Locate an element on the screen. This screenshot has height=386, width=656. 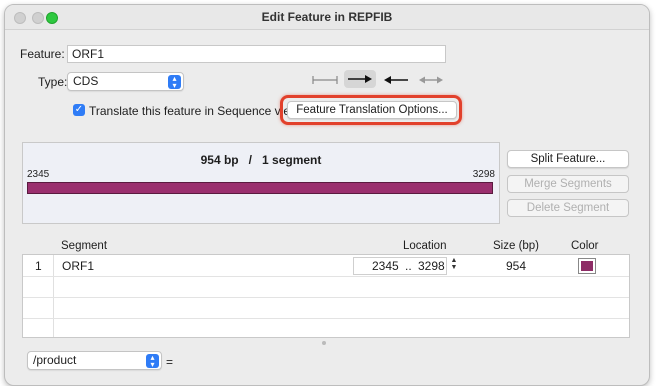
header-location: Location is located at coordinates (424, 246).